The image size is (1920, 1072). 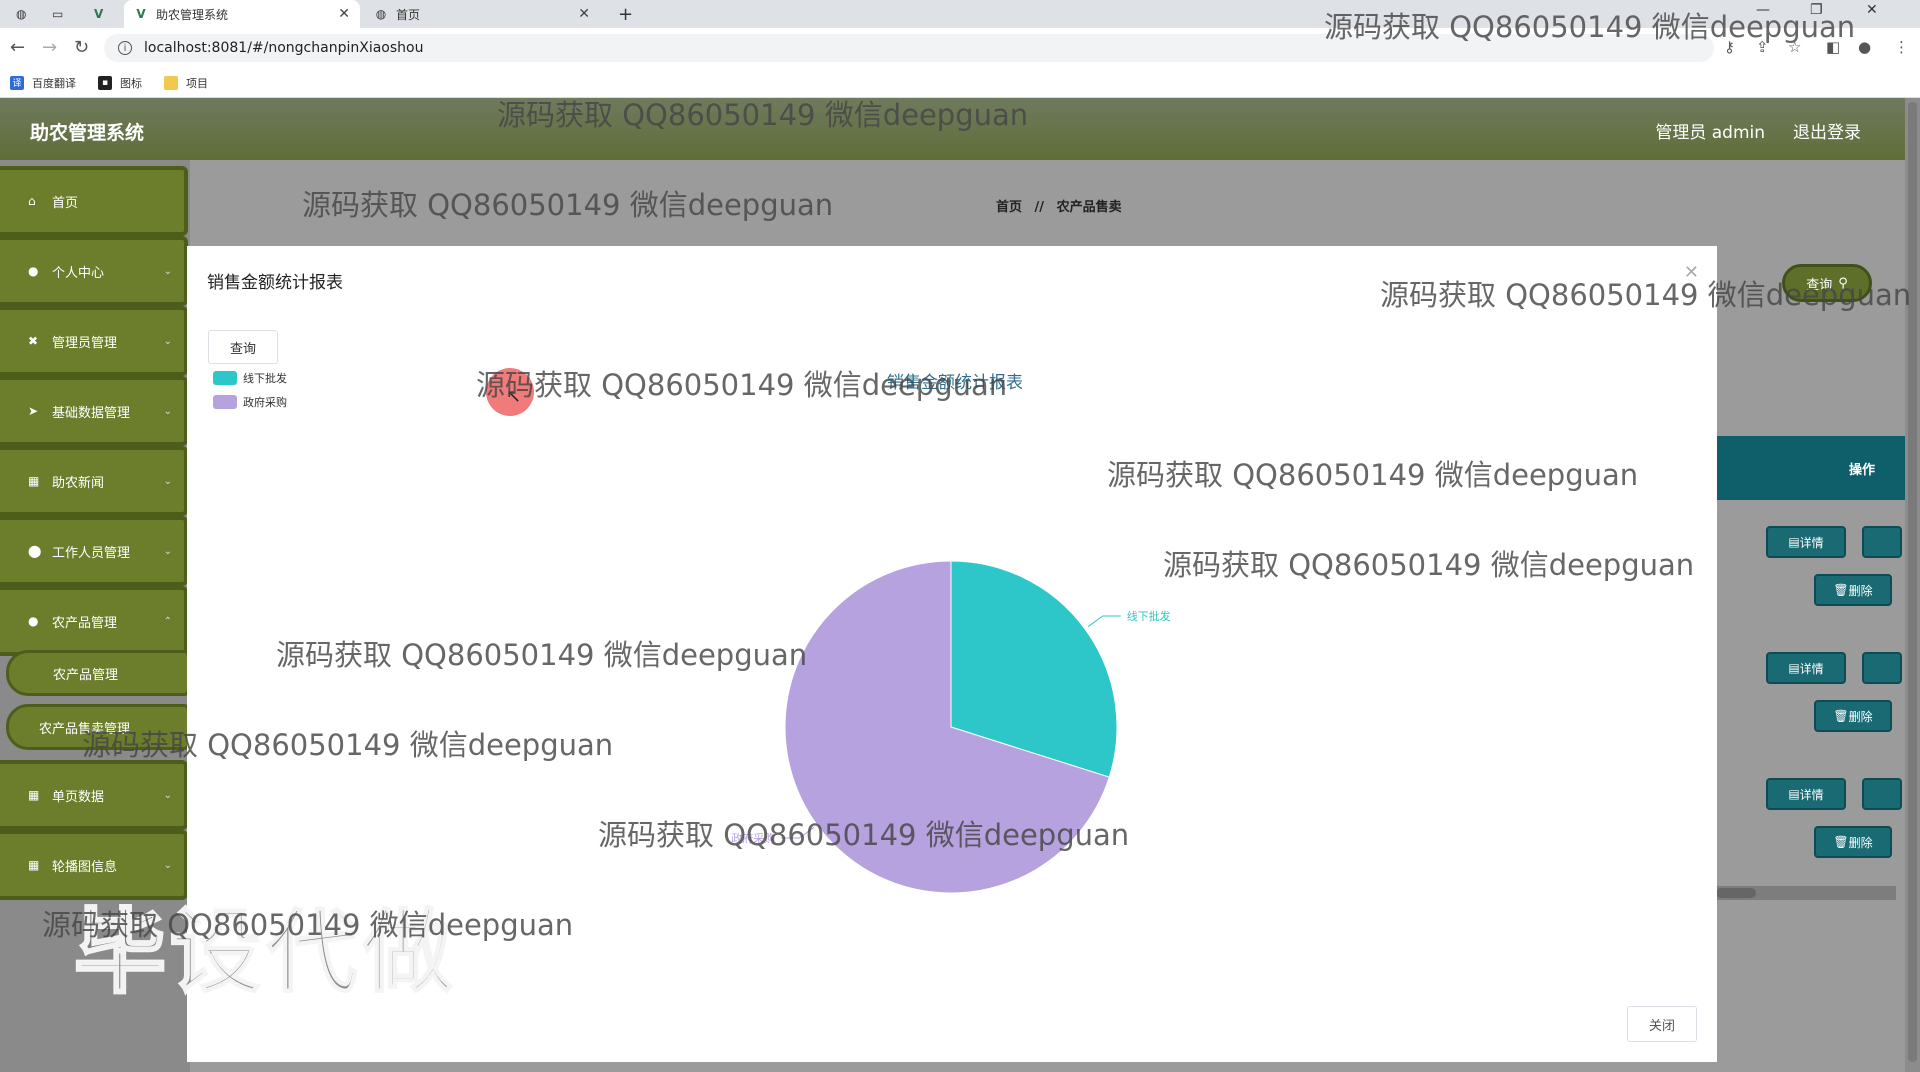 What do you see at coordinates (960, 83) in the screenshot?
I see `bookmarks-bar: 译 百度翻译 ▪ 图标 项目` at bounding box center [960, 83].